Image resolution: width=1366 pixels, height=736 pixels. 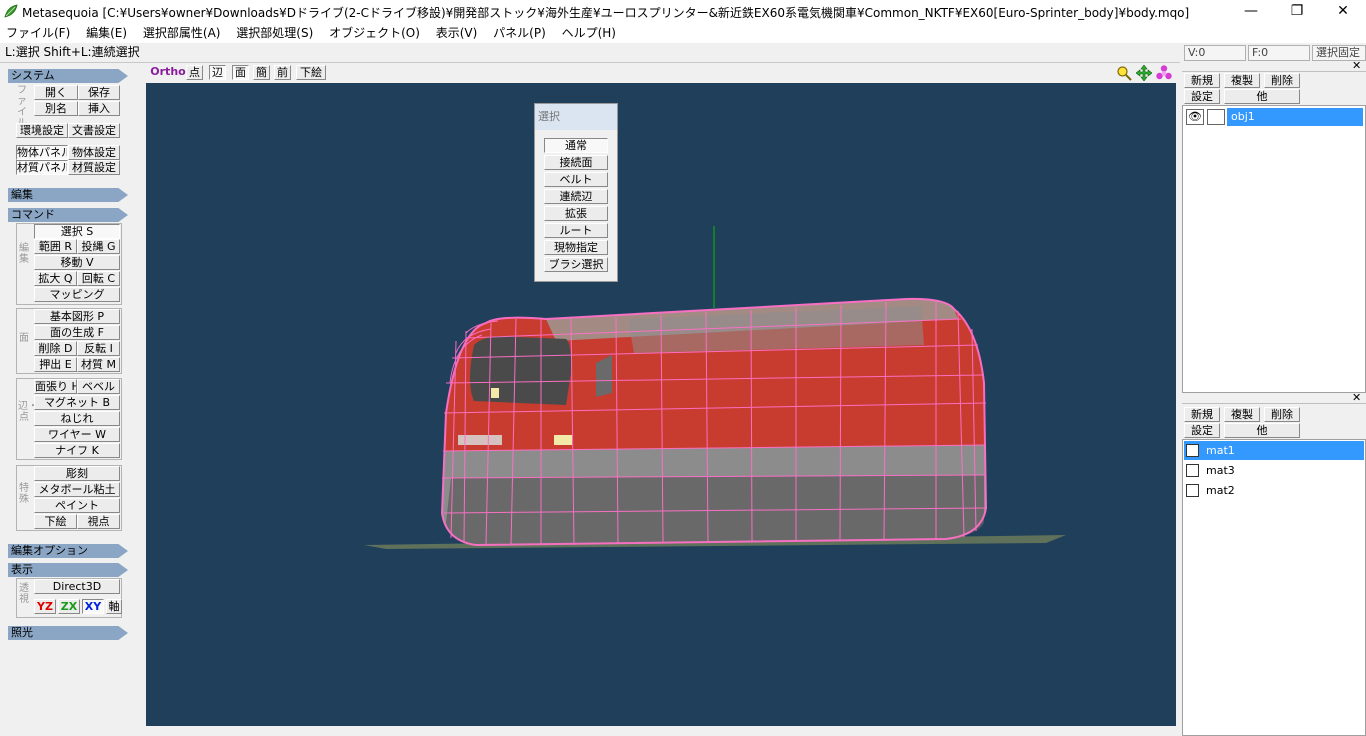 What do you see at coordinates (576, 179) in the screenshot?
I see `select-belt-button: ベルト` at bounding box center [576, 179].